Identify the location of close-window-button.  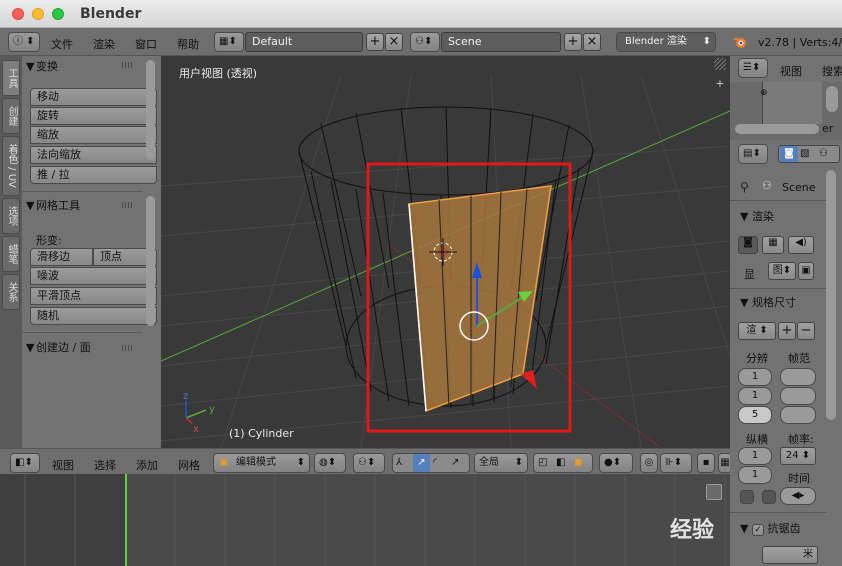
(18, 14).